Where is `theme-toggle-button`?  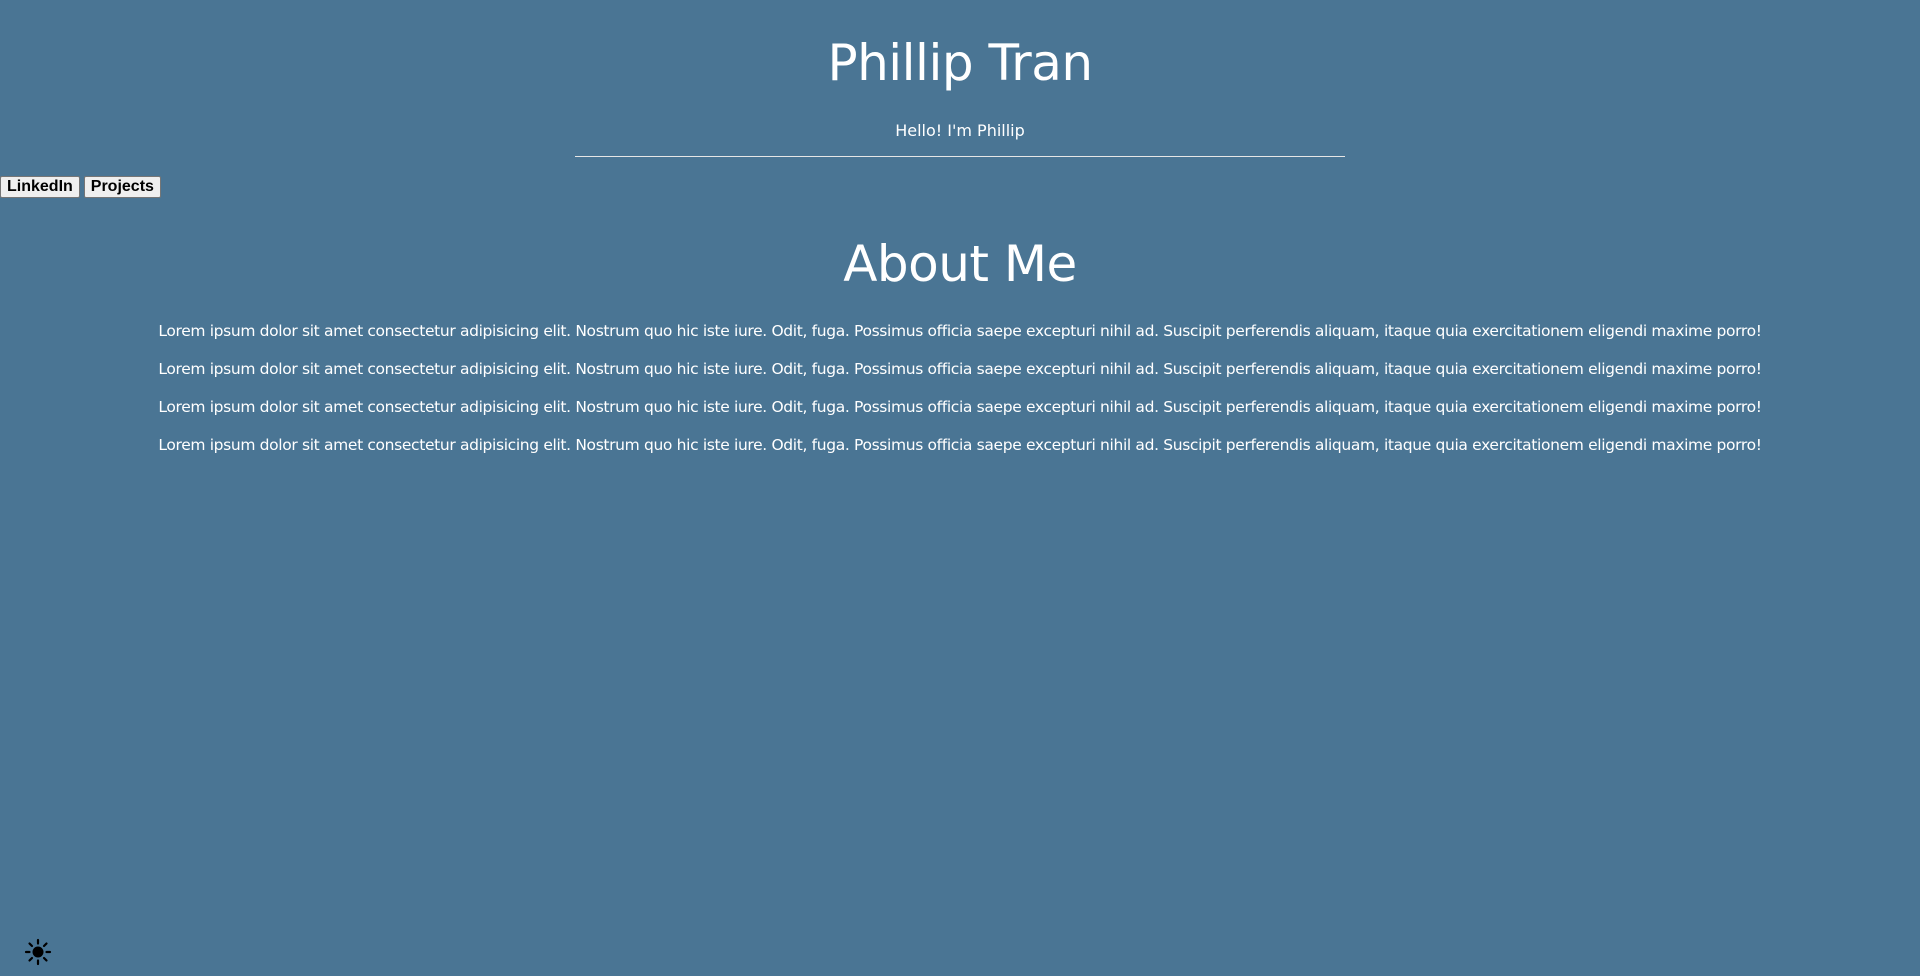
theme-toggle-button is located at coordinates (38, 952).